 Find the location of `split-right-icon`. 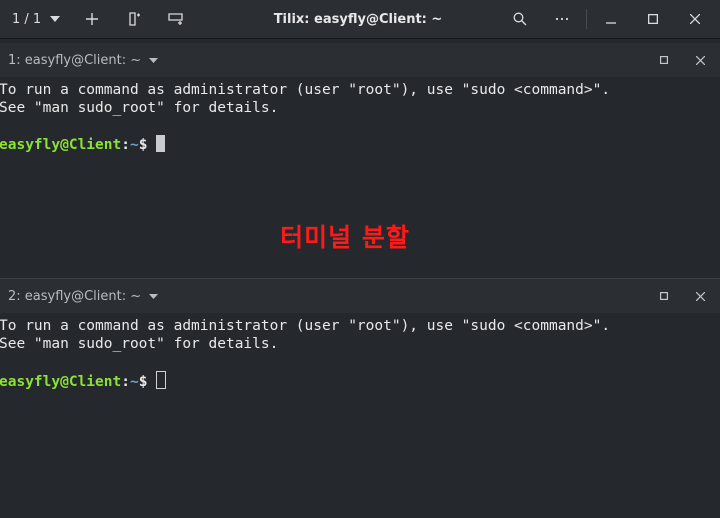

split-right-icon is located at coordinates (134, 19).